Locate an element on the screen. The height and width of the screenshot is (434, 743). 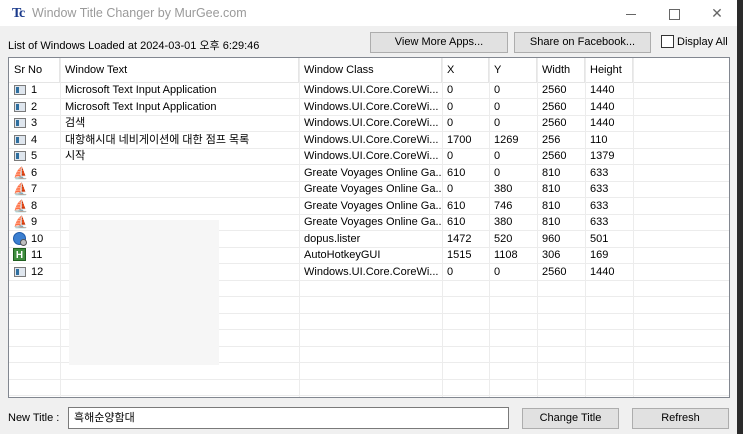
sr-no-cell: 6 is located at coordinates (34, 172).